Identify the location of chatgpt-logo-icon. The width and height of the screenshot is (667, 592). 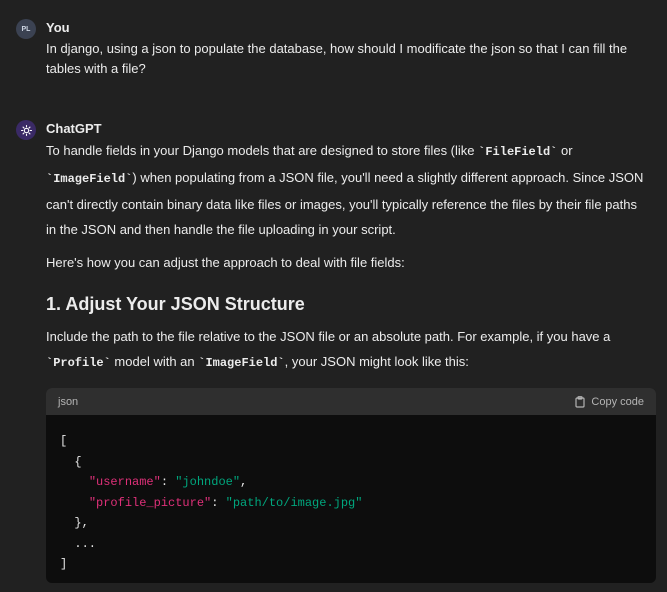
(26, 130).